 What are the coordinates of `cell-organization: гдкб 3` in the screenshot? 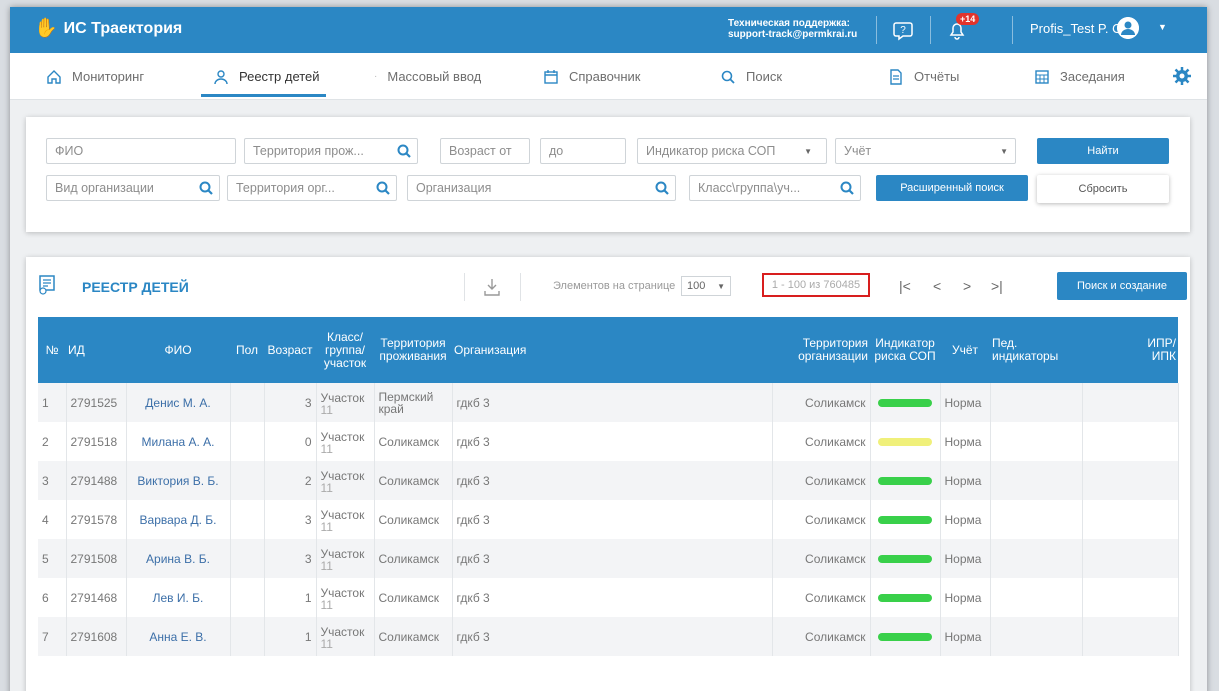 It's located at (612, 402).